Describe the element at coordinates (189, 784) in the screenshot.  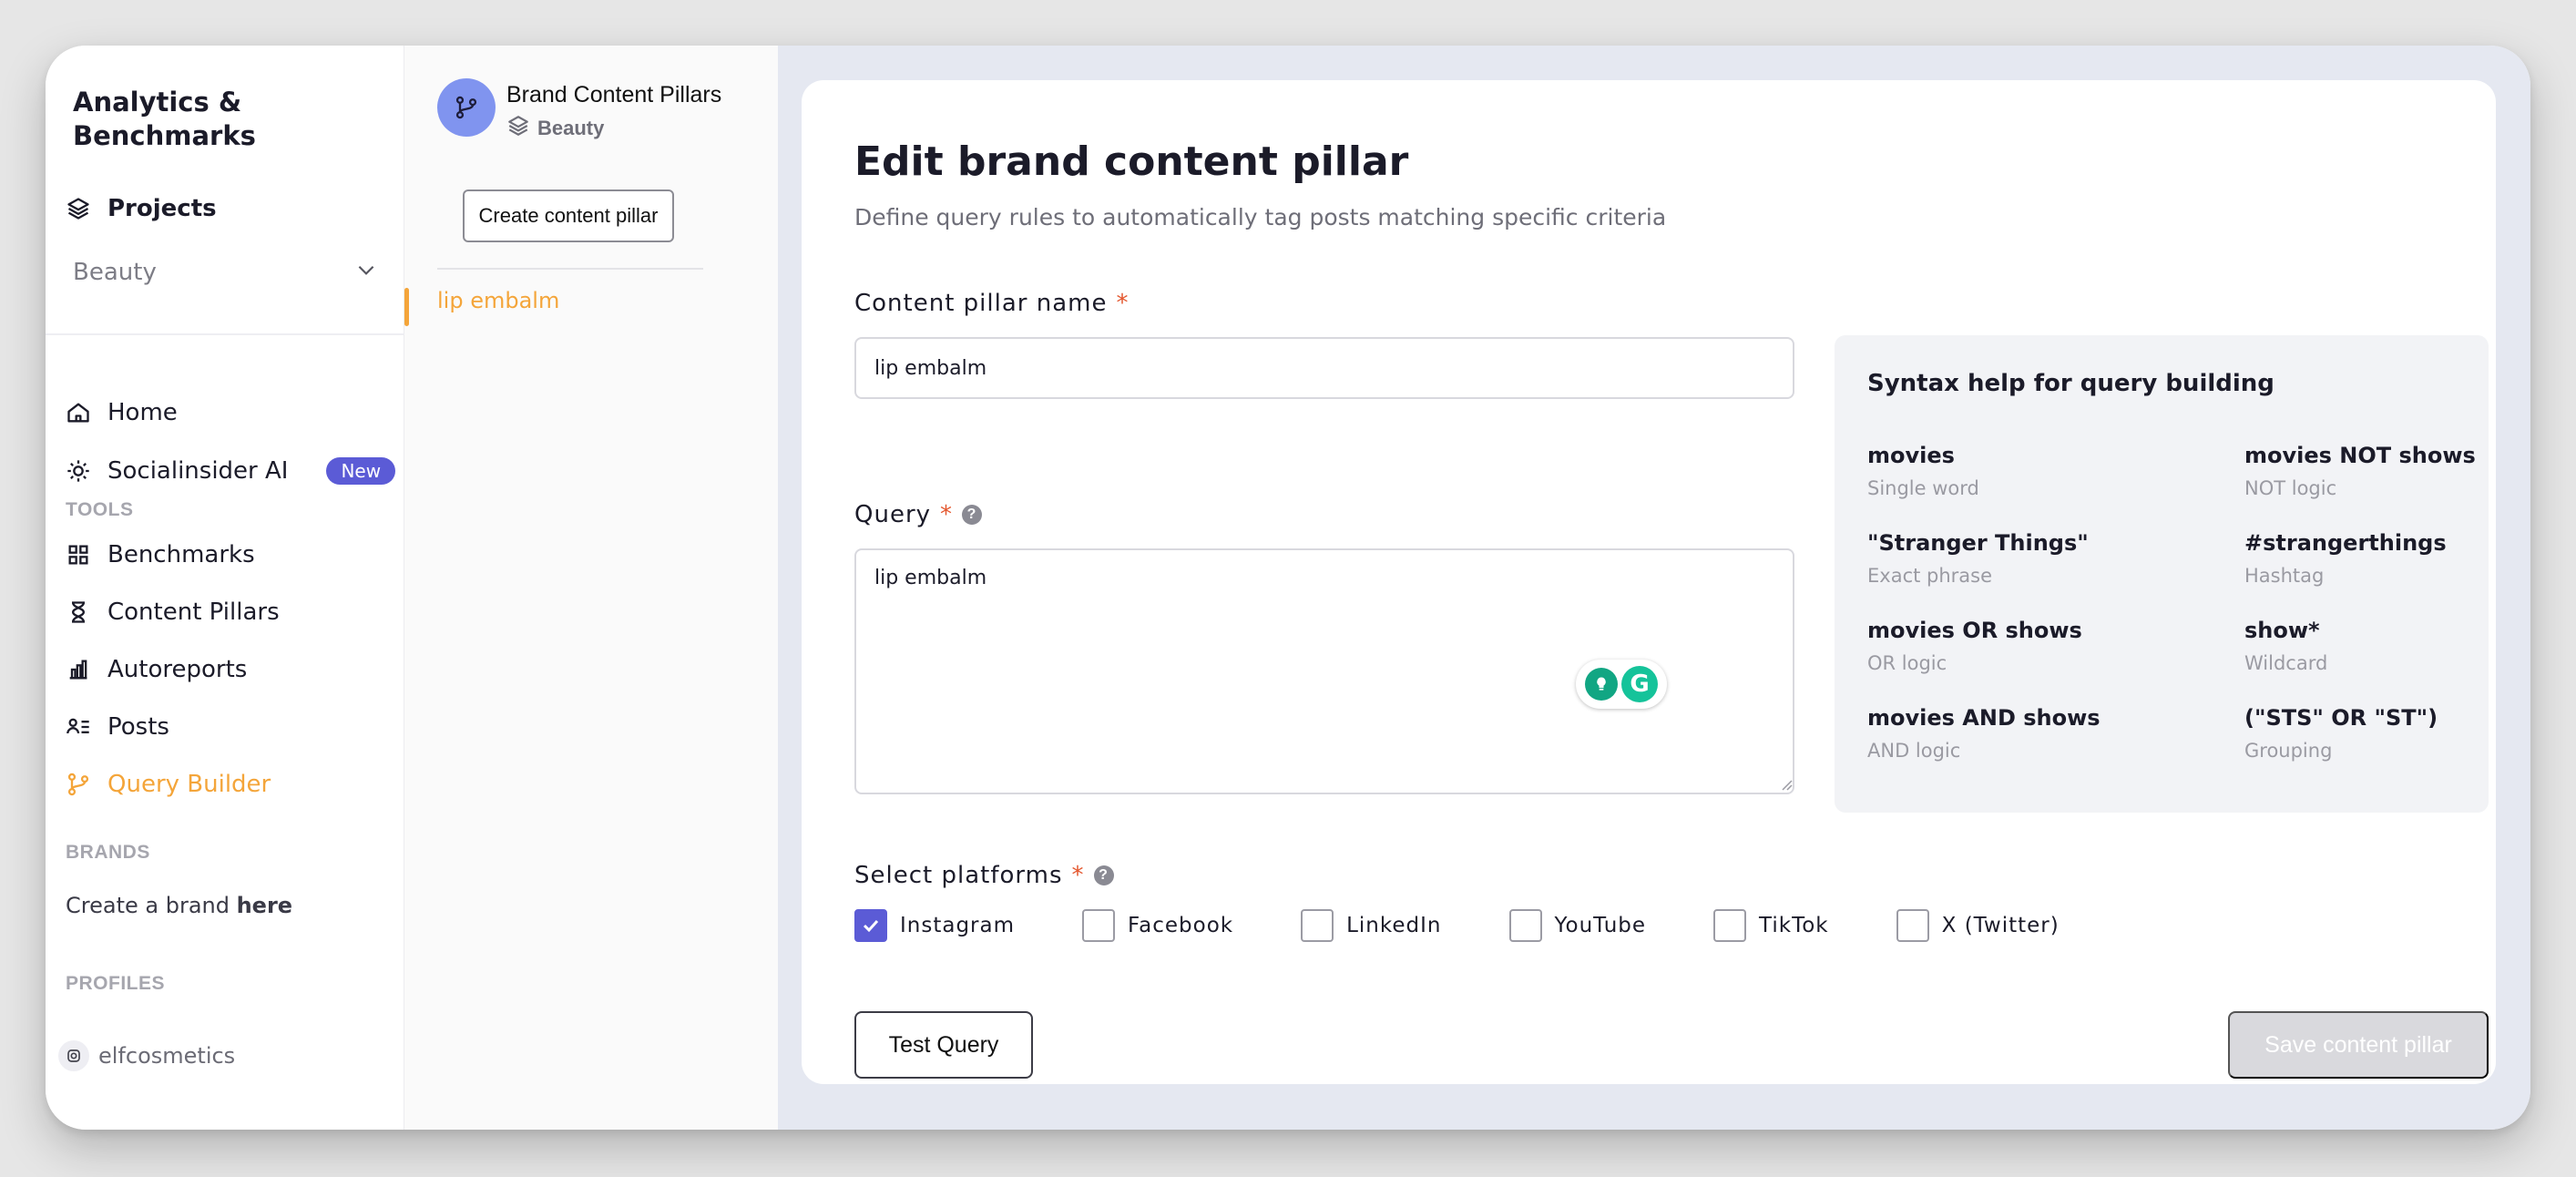
I see `nav-query-builder-label: Query Builder` at that location.